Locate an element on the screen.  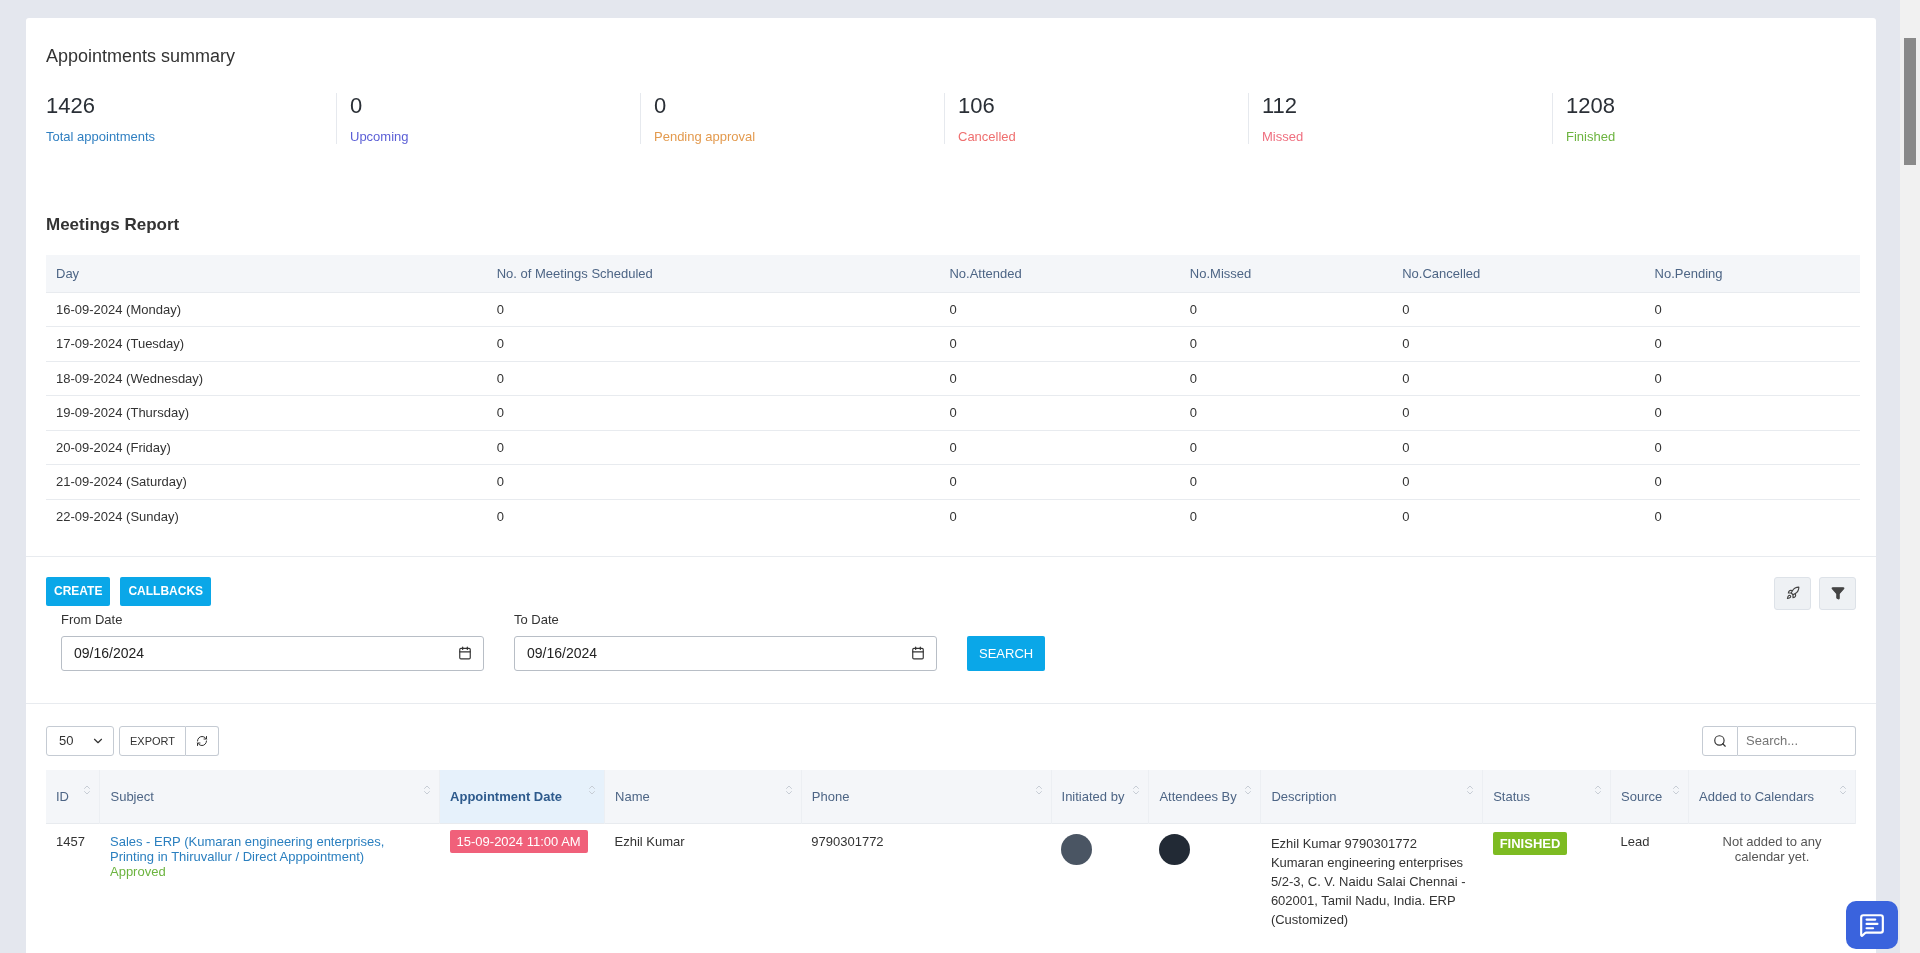
column-header: Initiated by is located at coordinates (1100, 796).